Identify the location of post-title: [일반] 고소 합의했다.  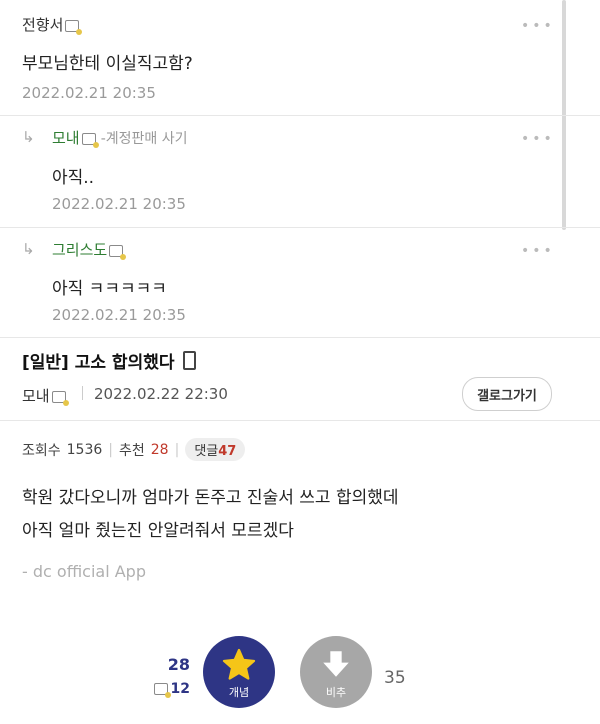
(109, 360).